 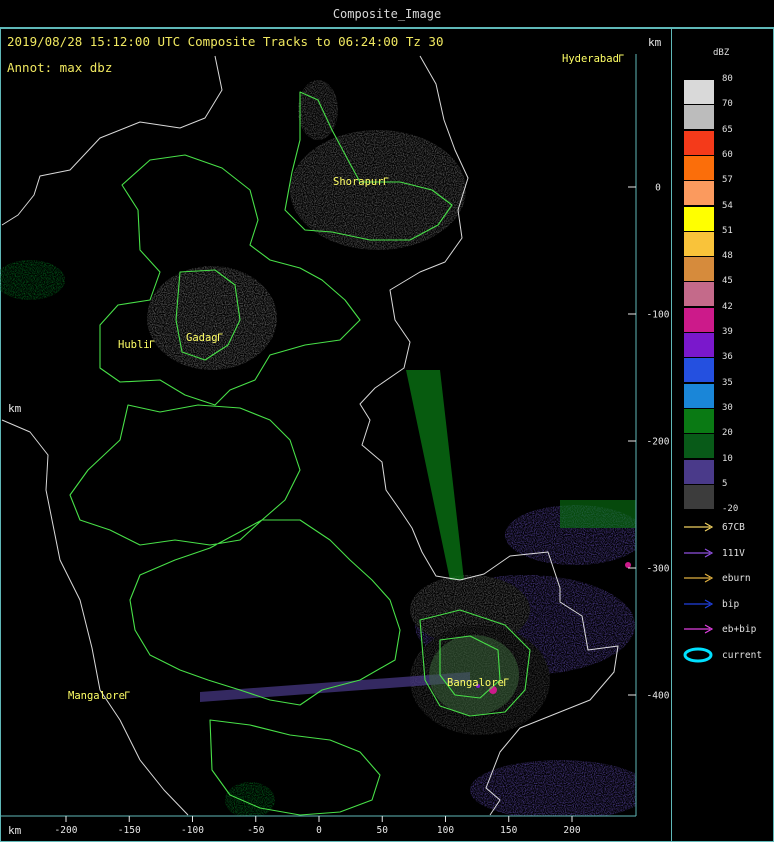 What do you see at coordinates (727, 205) in the screenshot?
I see `legend-label: 54` at bounding box center [727, 205].